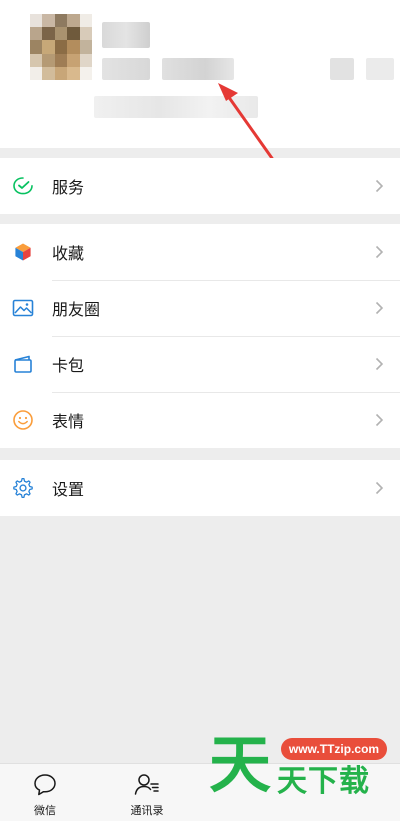  Describe the element at coordinates (76, 309) in the screenshot. I see `menu-item-label: 朋友圈` at that location.